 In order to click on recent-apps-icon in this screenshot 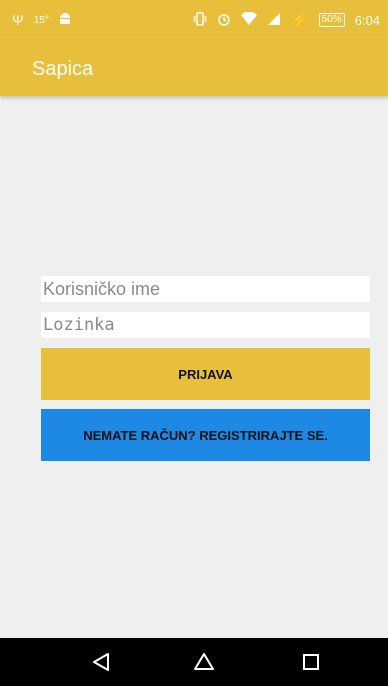, I will do `click(311, 662)`.